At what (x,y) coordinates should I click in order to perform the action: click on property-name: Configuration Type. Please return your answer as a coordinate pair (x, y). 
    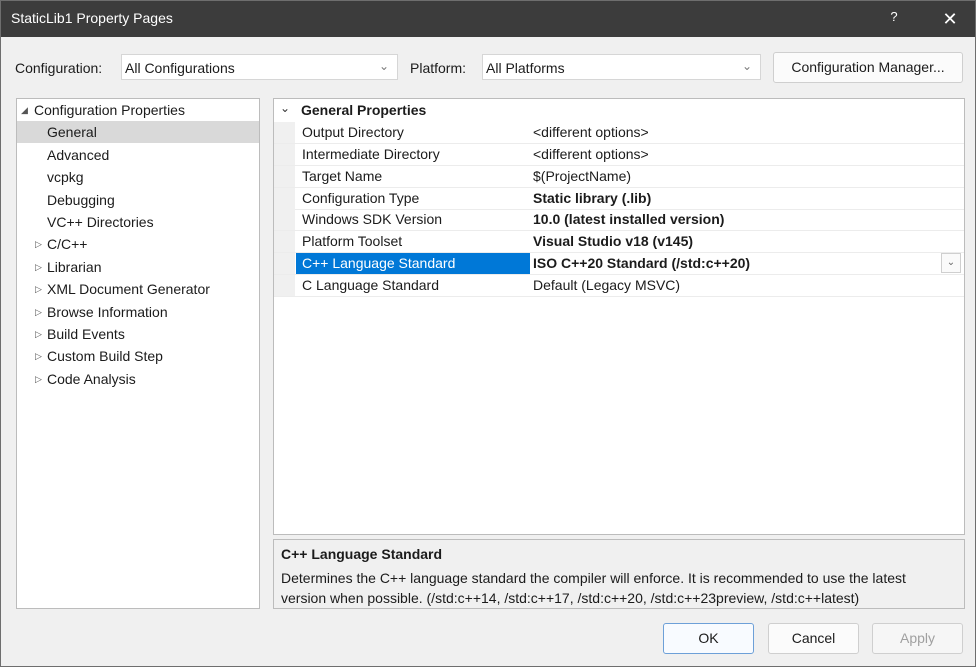
    Looking at the image, I should click on (413, 198).